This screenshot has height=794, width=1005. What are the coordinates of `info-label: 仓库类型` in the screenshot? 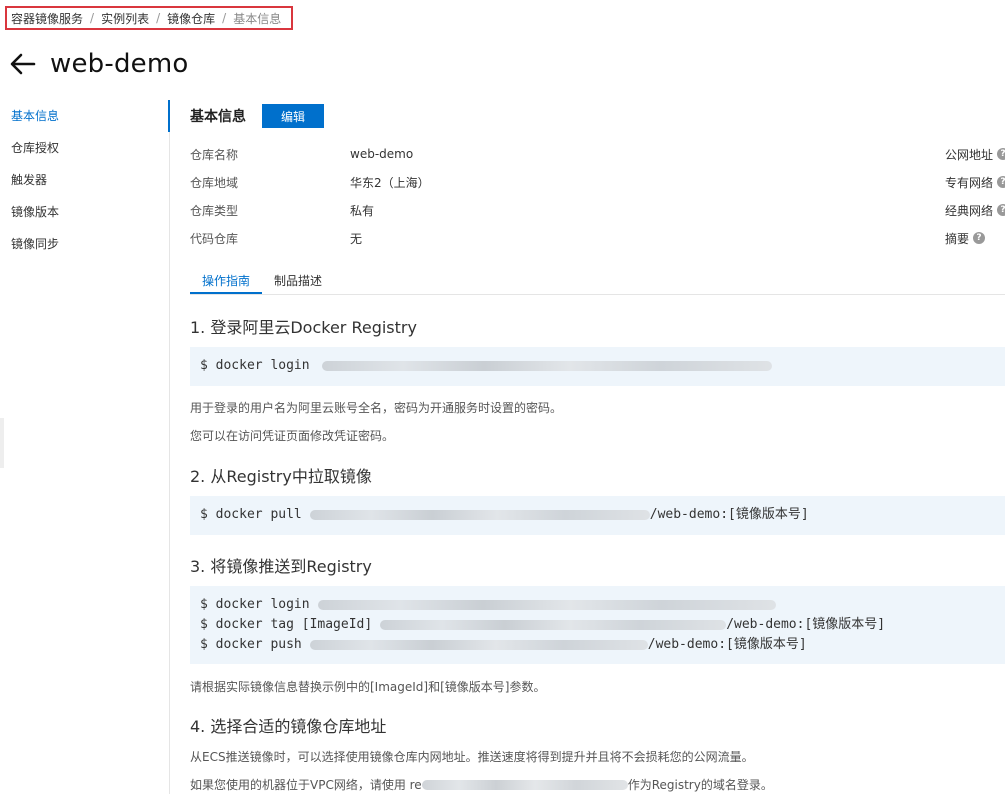 It's located at (214, 210).